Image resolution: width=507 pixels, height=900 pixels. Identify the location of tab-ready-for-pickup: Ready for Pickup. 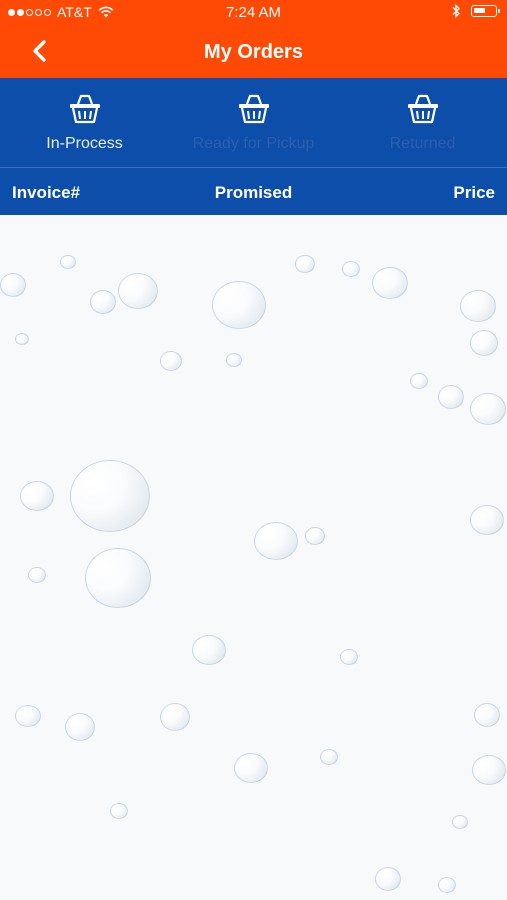
(253, 122).